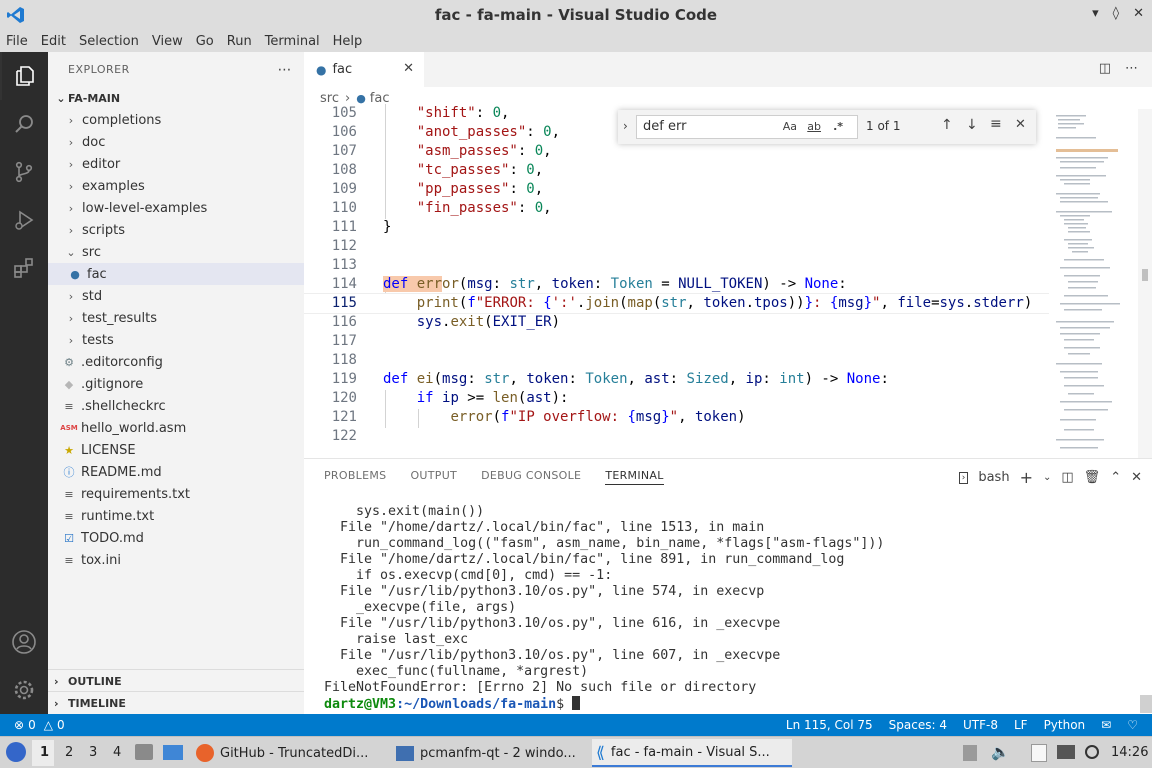 The width and height of the screenshot is (1152, 768). What do you see at coordinates (1106, 725) in the screenshot?
I see `feedback-icon: ✉` at bounding box center [1106, 725].